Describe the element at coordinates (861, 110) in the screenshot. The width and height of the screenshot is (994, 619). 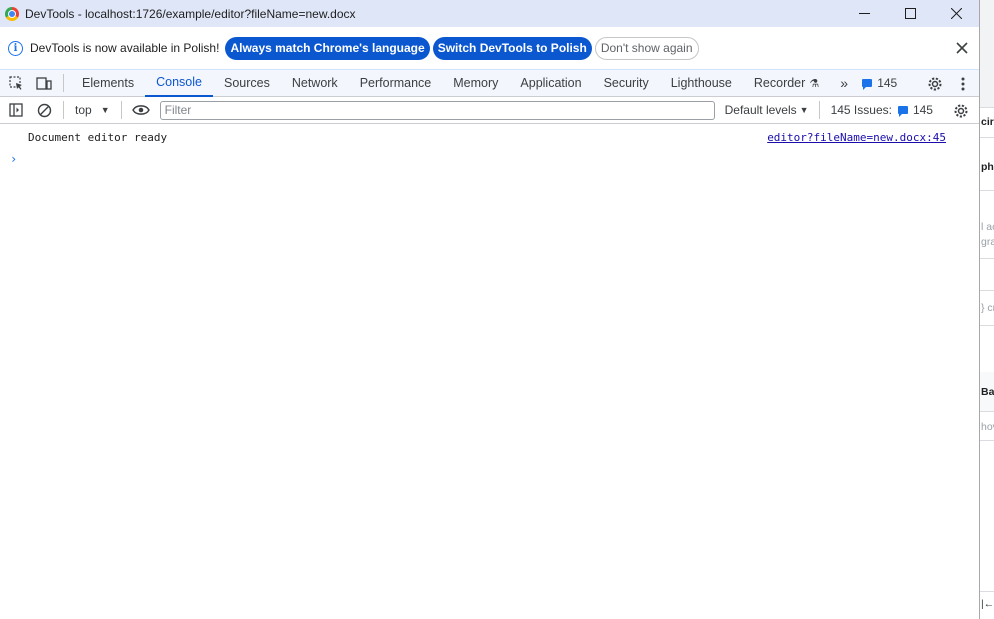
I see `issues-label: 145 Issues:` at that location.